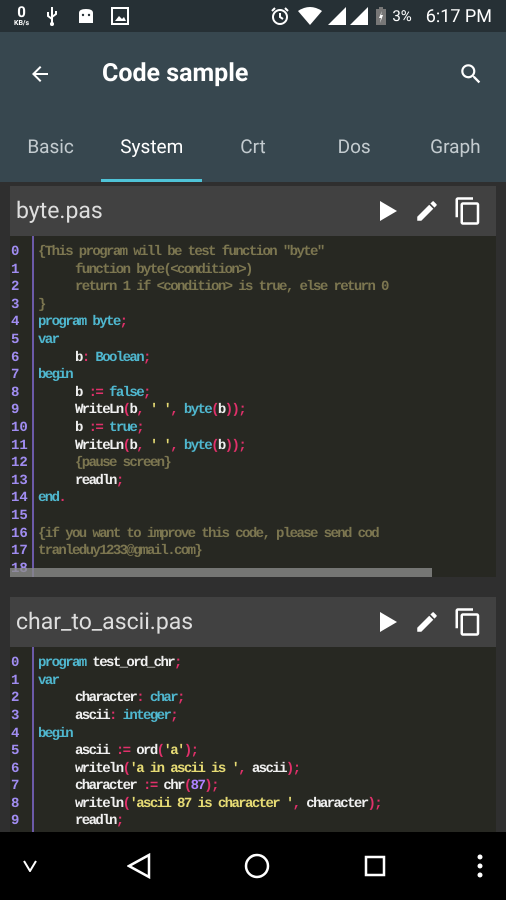  Describe the element at coordinates (480, 866) in the screenshot. I see `more-icon` at that location.